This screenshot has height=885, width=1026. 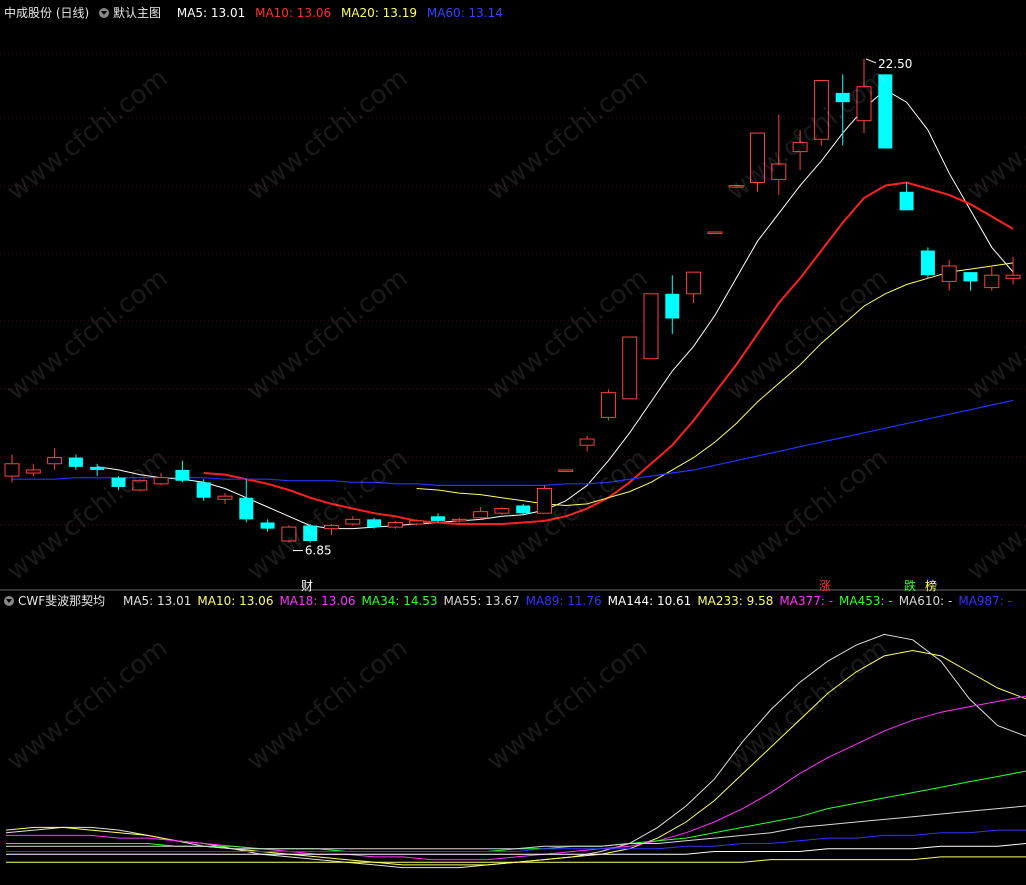 What do you see at coordinates (57, 601) in the screenshot?
I see `indicator-selector: CWF斐波那契均` at bounding box center [57, 601].